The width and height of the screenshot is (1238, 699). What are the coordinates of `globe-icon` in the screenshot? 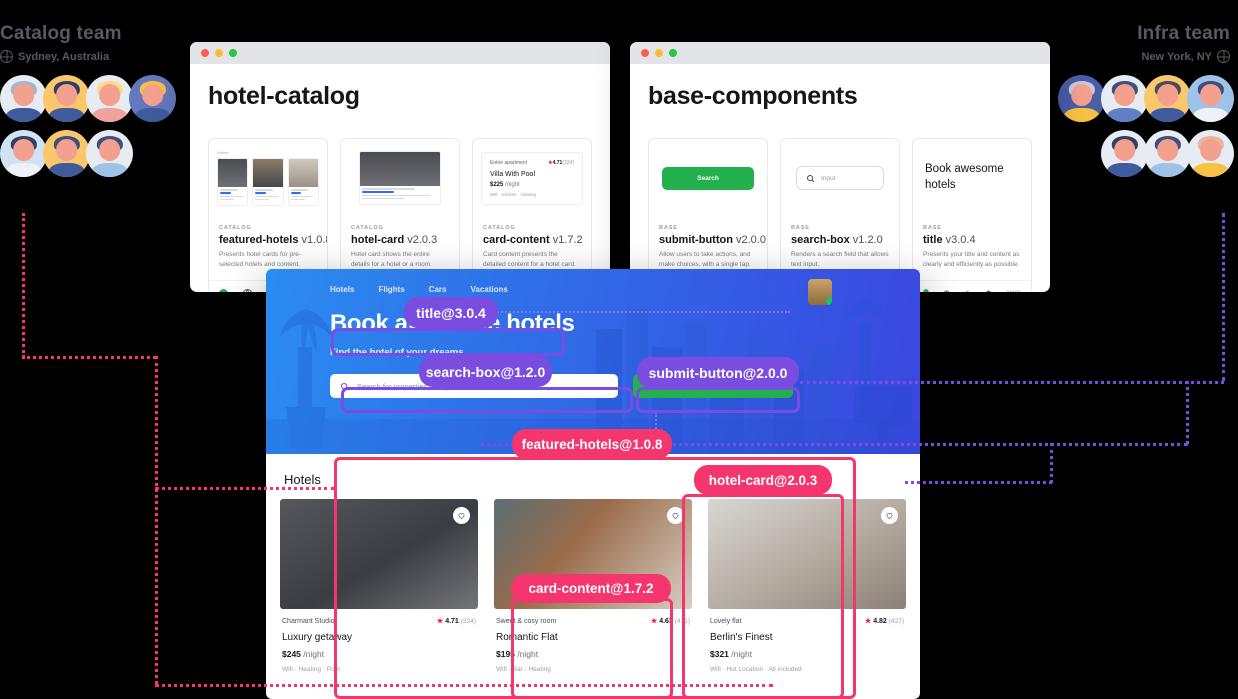 It's located at (247, 290).